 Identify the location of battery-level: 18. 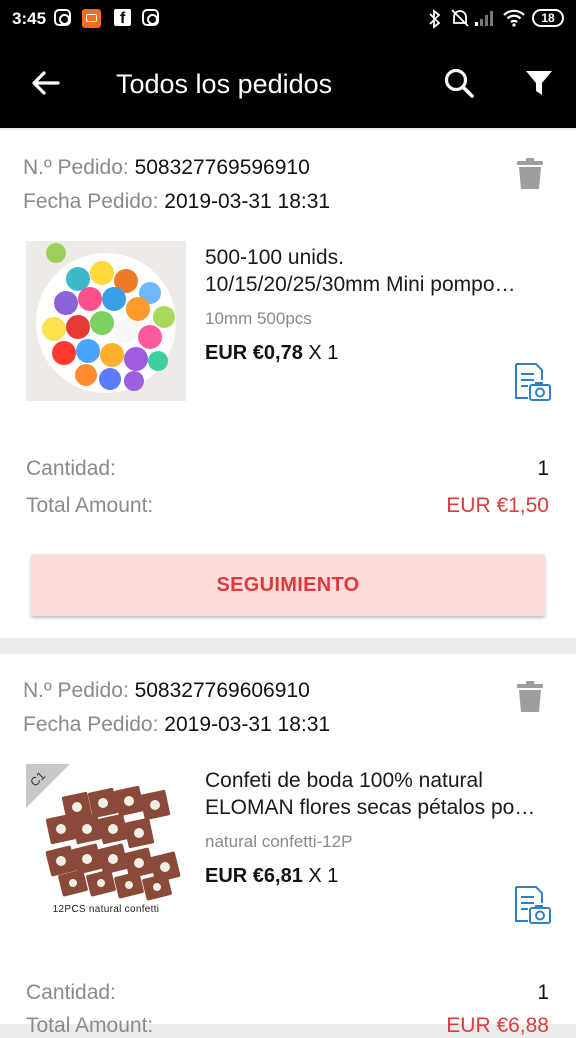
(548, 18).